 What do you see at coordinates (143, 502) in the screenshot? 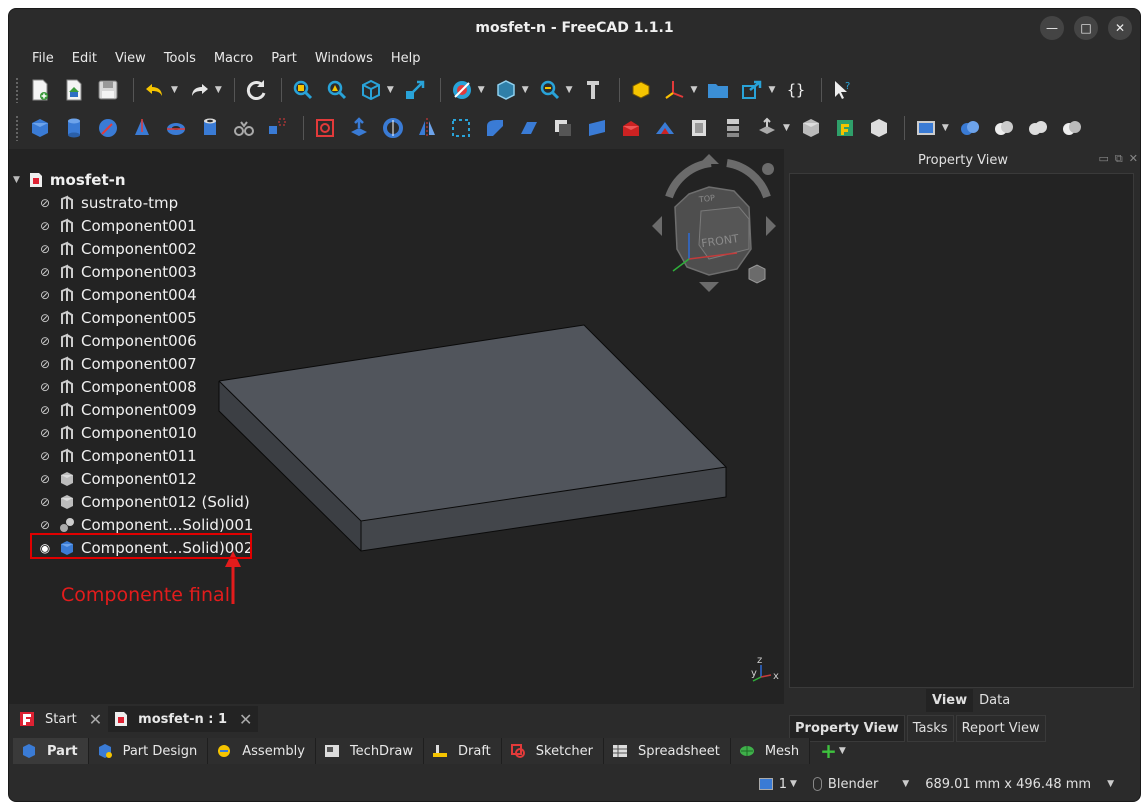
I see `tree-item: ⊘ Component012 (Solid)` at bounding box center [143, 502].